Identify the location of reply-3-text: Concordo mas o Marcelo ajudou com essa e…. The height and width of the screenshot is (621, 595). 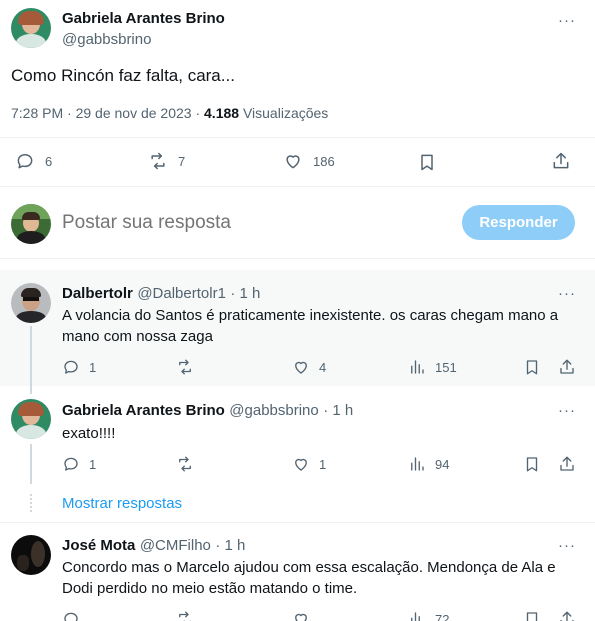
(309, 578).